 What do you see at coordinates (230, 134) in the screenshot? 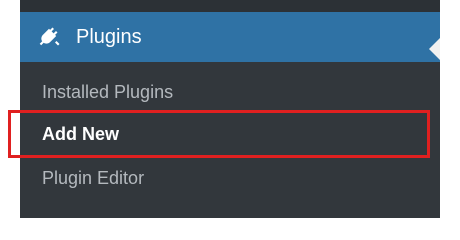
I see `submenu-item-add-new: Add New` at bounding box center [230, 134].